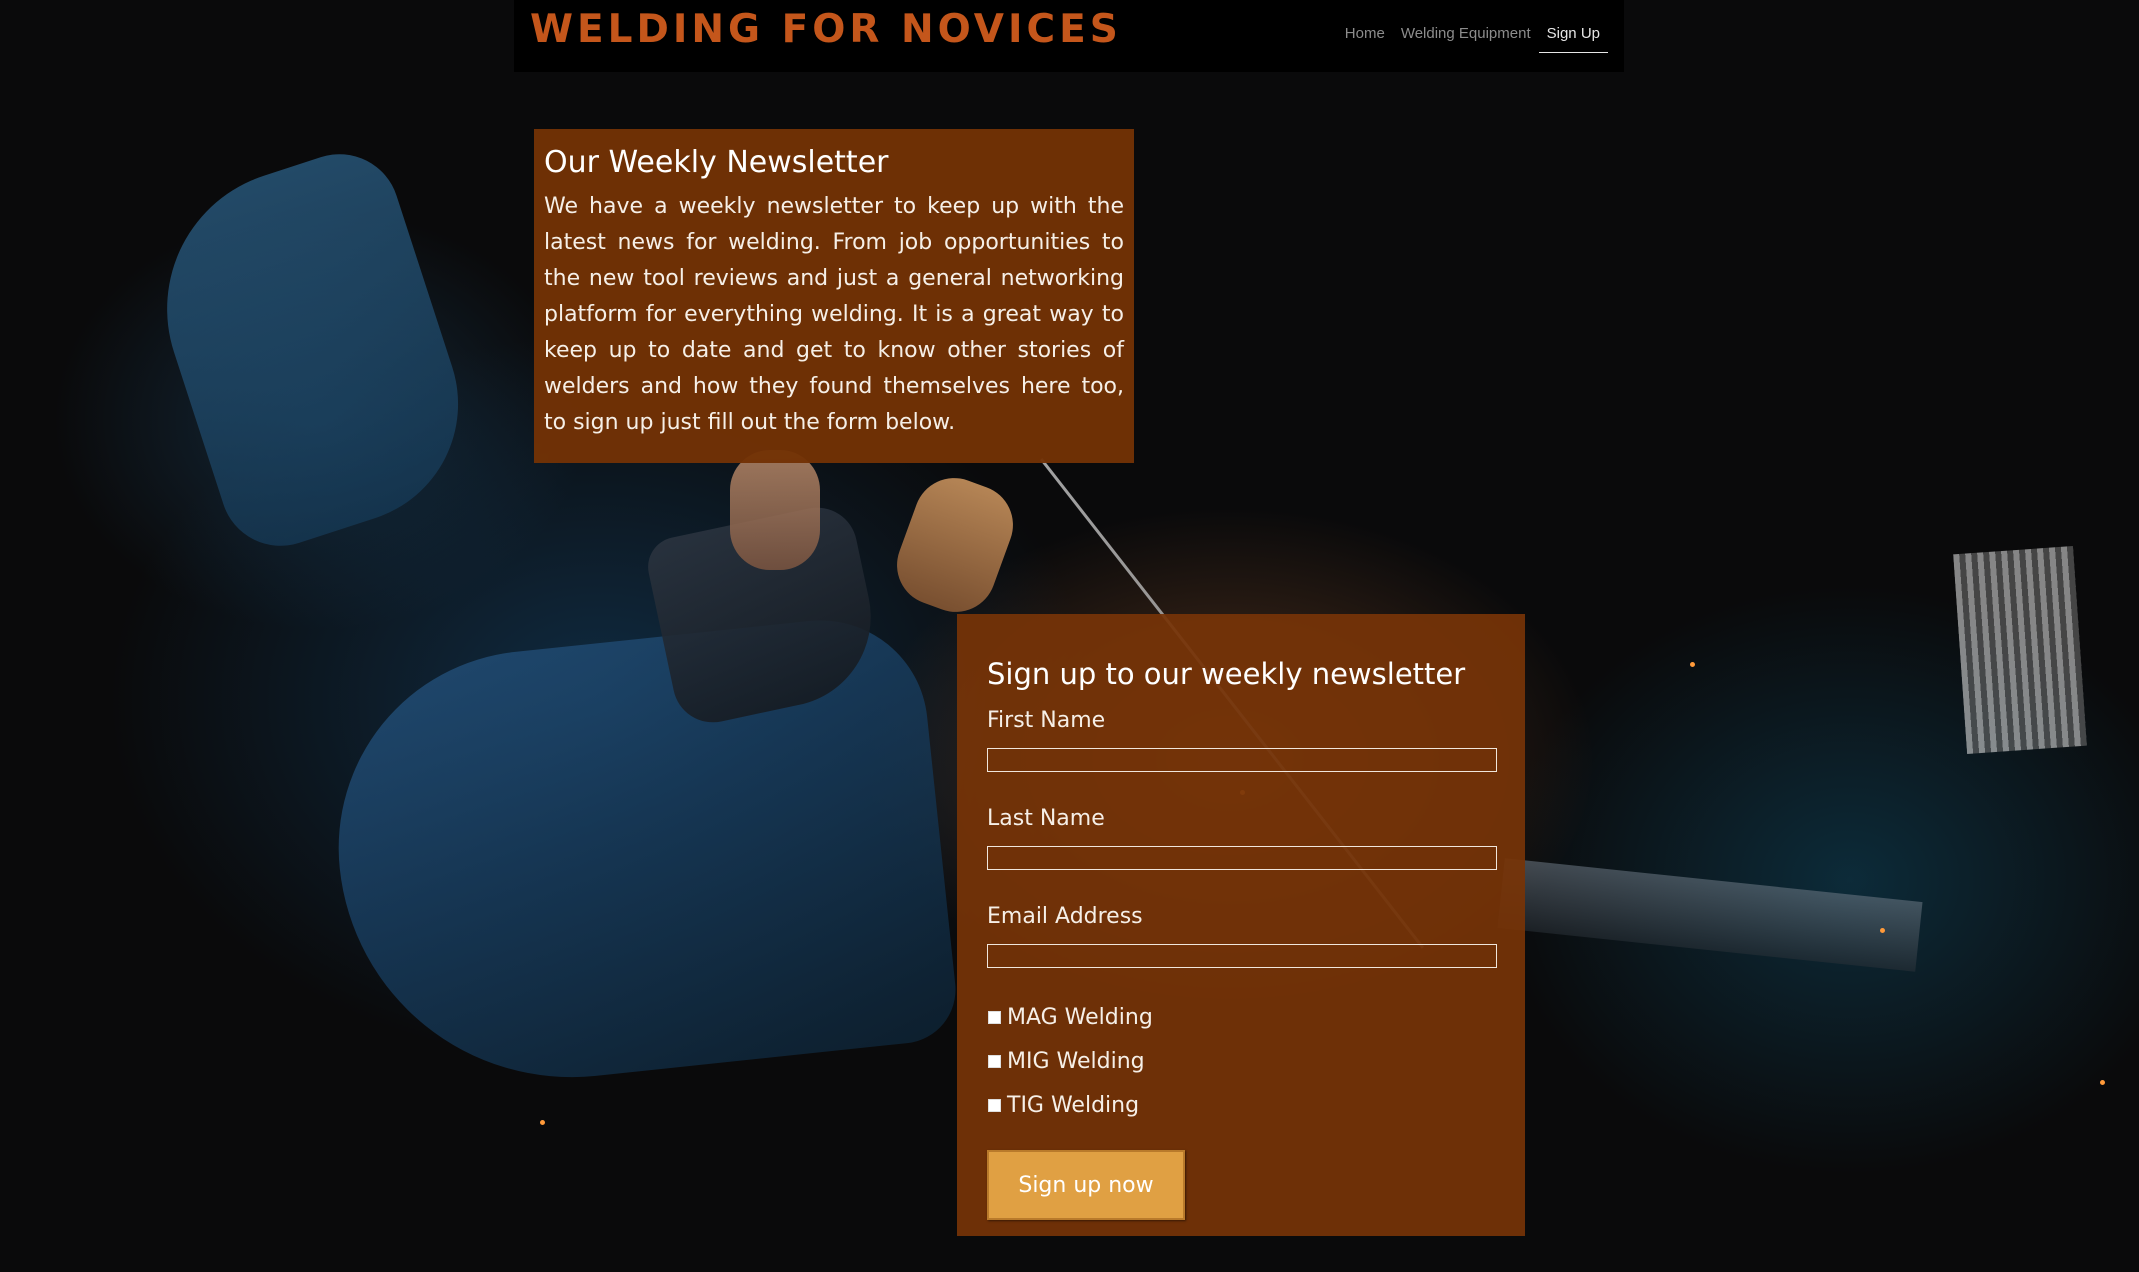 The image size is (2139, 1272). I want to click on mag-welding-label: MAG Welding, so click(1080, 1017).